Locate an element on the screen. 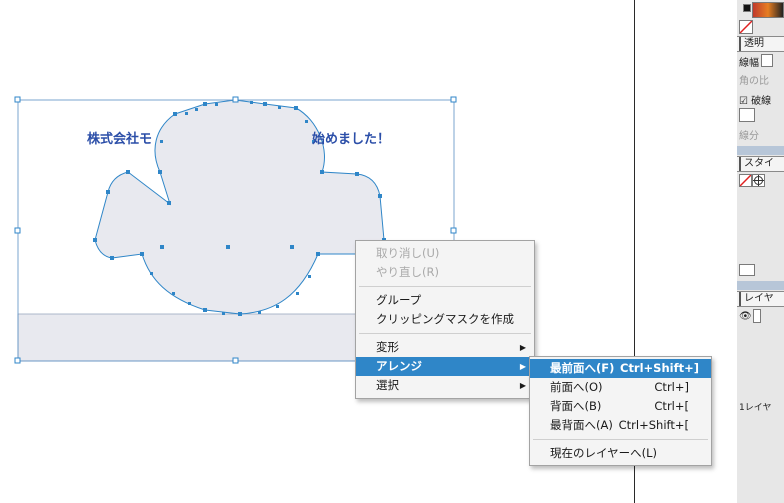 The height and width of the screenshot is (503, 784). menu-item-bring-forward: 前面へ(O) Ctrl+] is located at coordinates (620, 387).